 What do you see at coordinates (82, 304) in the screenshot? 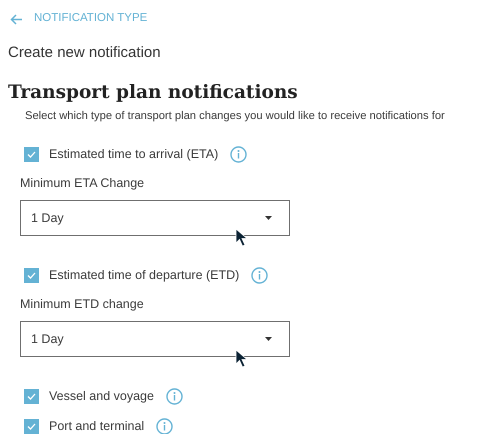
I see `field-label: Minimum ETD change` at bounding box center [82, 304].